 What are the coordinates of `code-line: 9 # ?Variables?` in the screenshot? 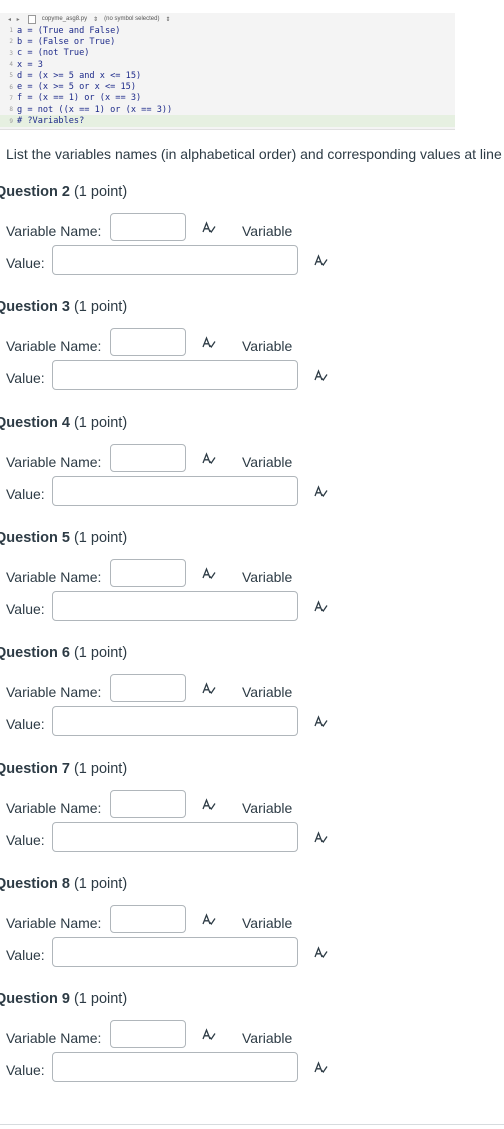 It's located at (227, 121).